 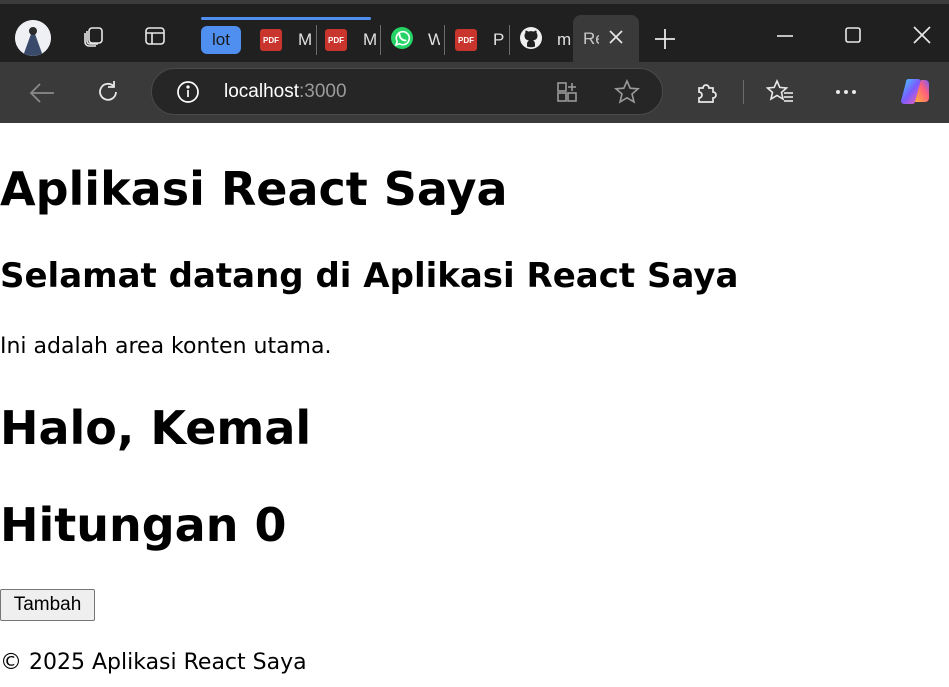 What do you see at coordinates (616, 39) in the screenshot?
I see `close-tab-icon` at bounding box center [616, 39].